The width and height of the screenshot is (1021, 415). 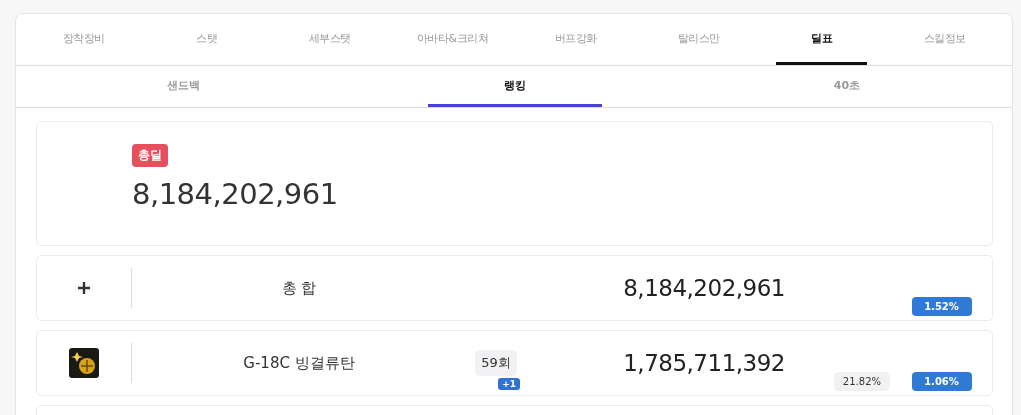 I want to click on sub-tab: 샌드백, so click(x=183, y=86).